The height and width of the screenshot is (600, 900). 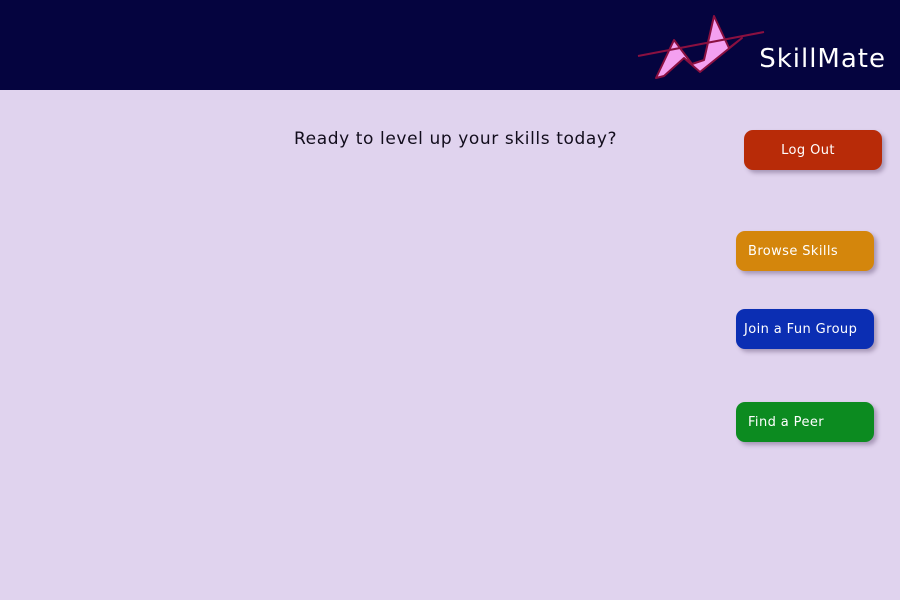 I want to click on join-group-button-label: Join a Fun Group, so click(x=801, y=329).